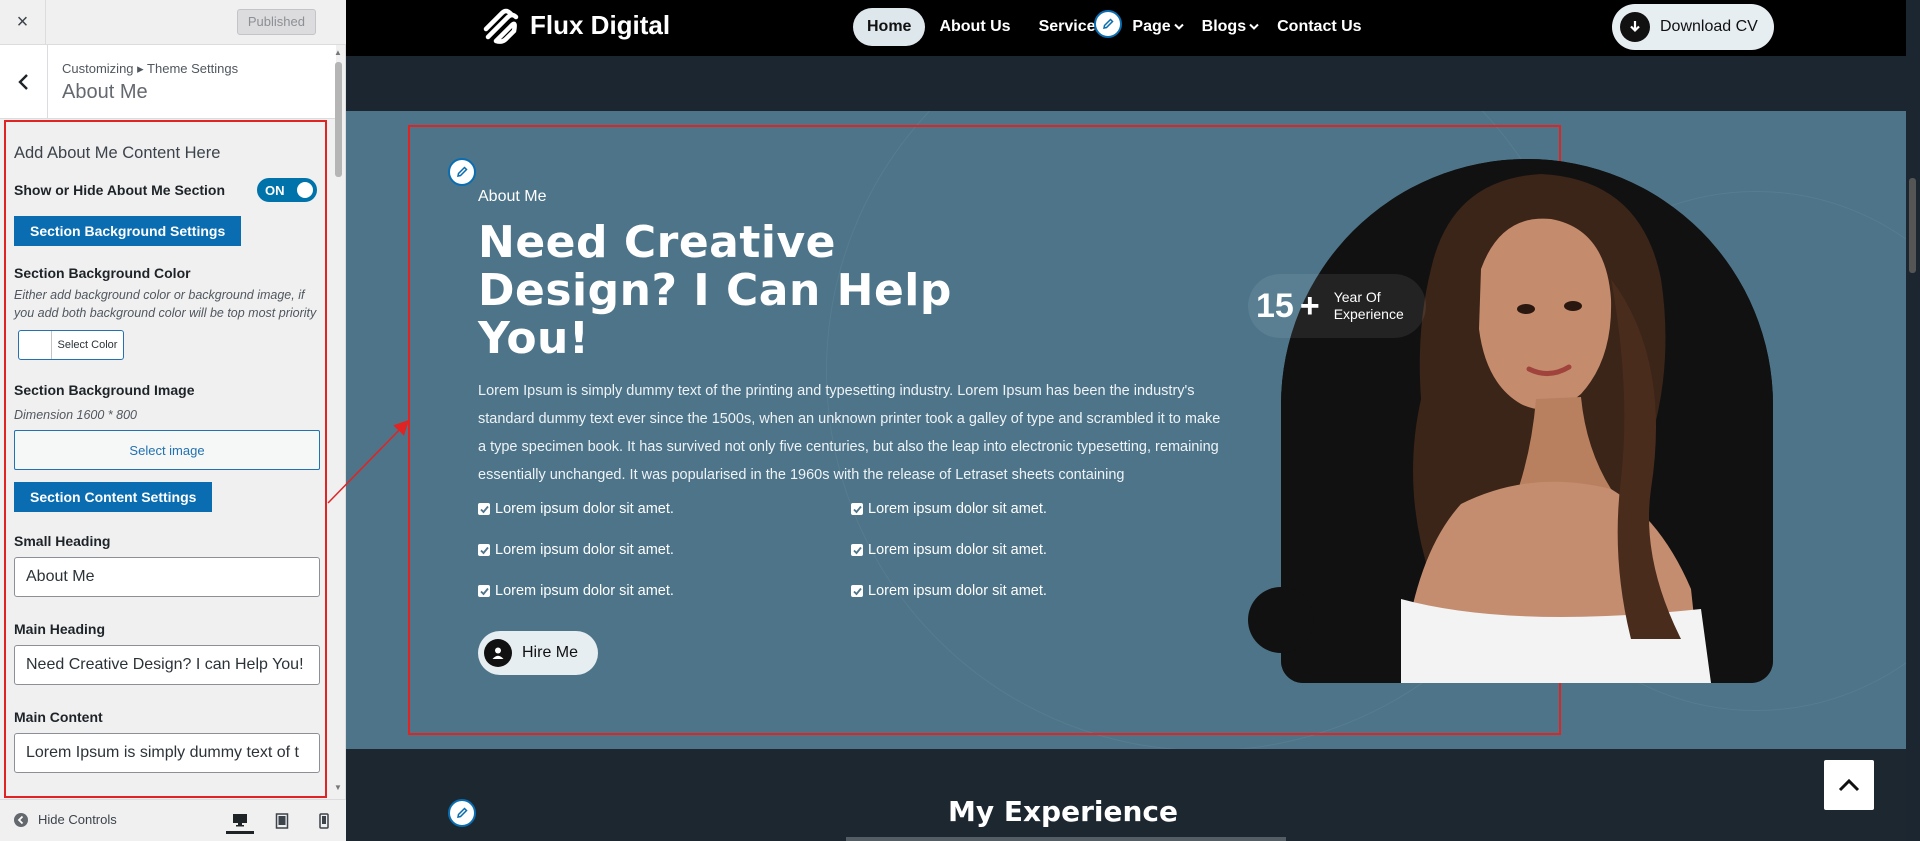 The width and height of the screenshot is (1920, 841). What do you see at coordinates (1709, 26) in the screenshot?
I see `download-cv-label: Download CV` at bounding box center [1709, 26].